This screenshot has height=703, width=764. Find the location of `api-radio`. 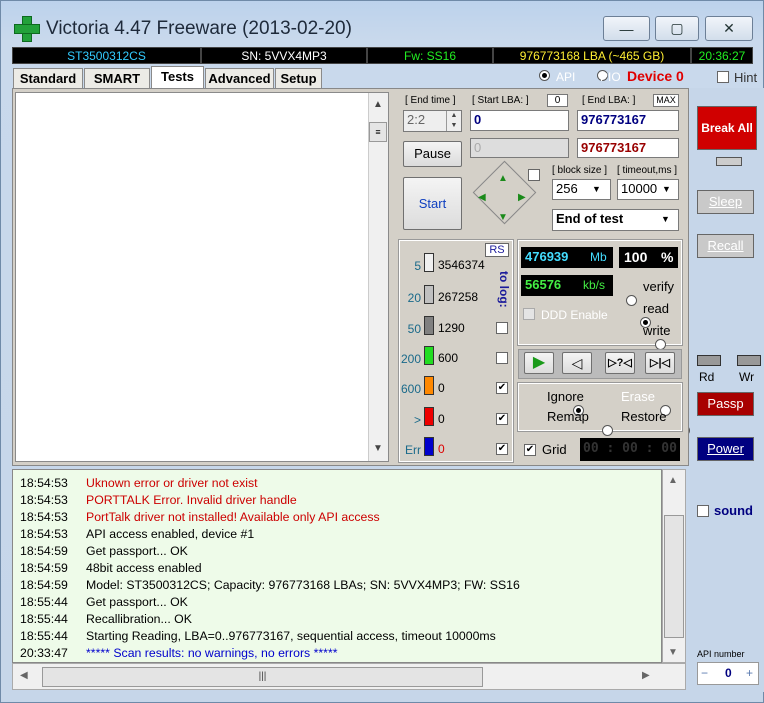

api-radio is located at coordinates (544, 75).